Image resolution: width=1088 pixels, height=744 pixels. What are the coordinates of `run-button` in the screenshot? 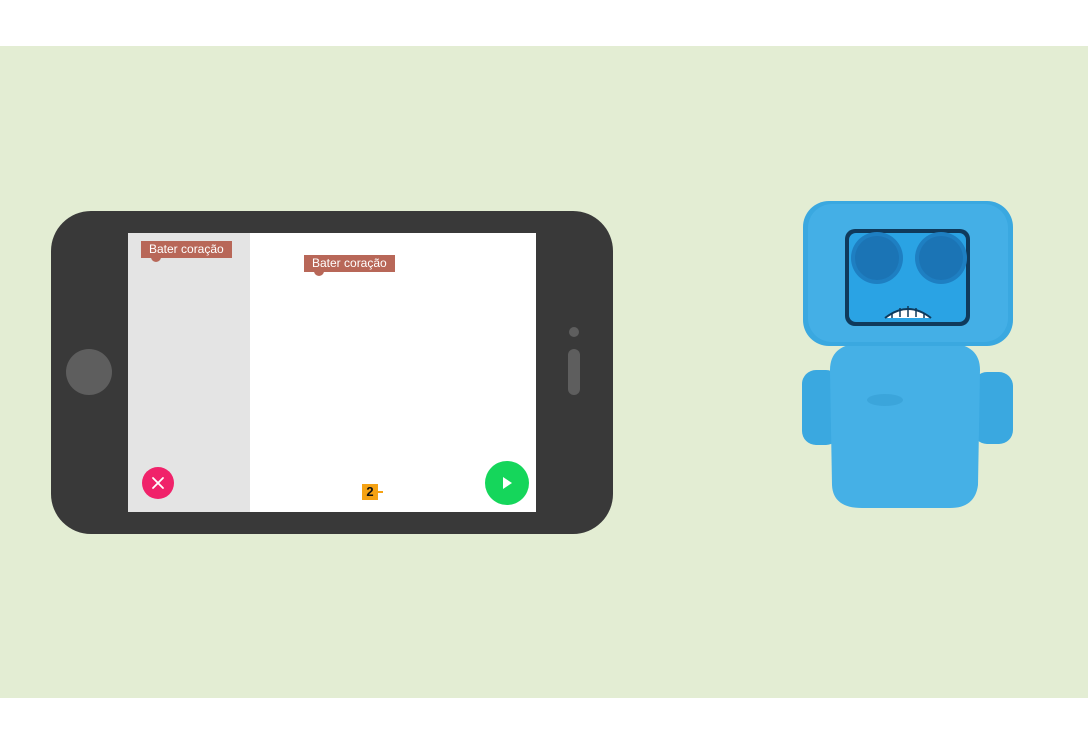 It's located at (507, 483).